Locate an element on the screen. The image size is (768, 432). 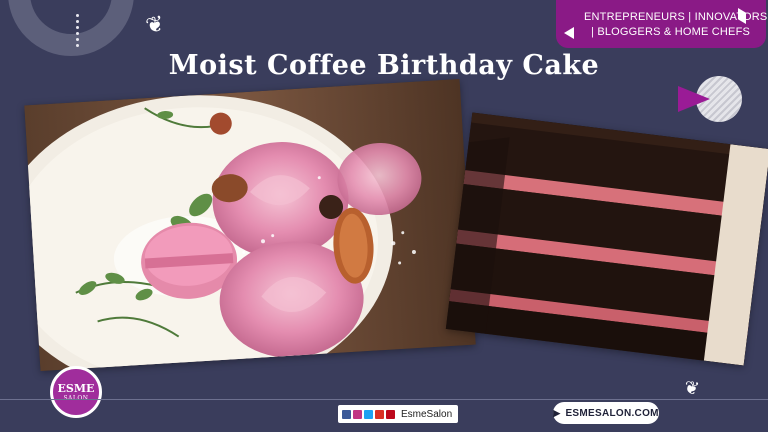
pinterest-icon is located at coordinates (390, 414).